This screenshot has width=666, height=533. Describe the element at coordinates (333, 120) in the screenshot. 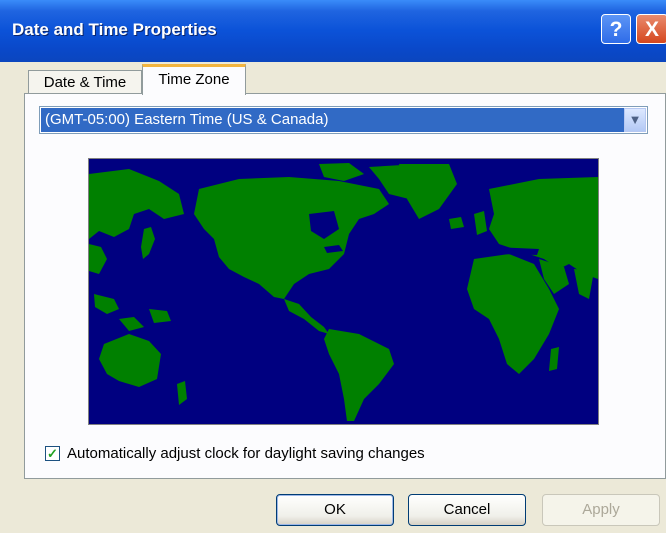

I see `timezone-selected-value: (GMT-05:00) Eastern Time (US & Canada)` at that location.